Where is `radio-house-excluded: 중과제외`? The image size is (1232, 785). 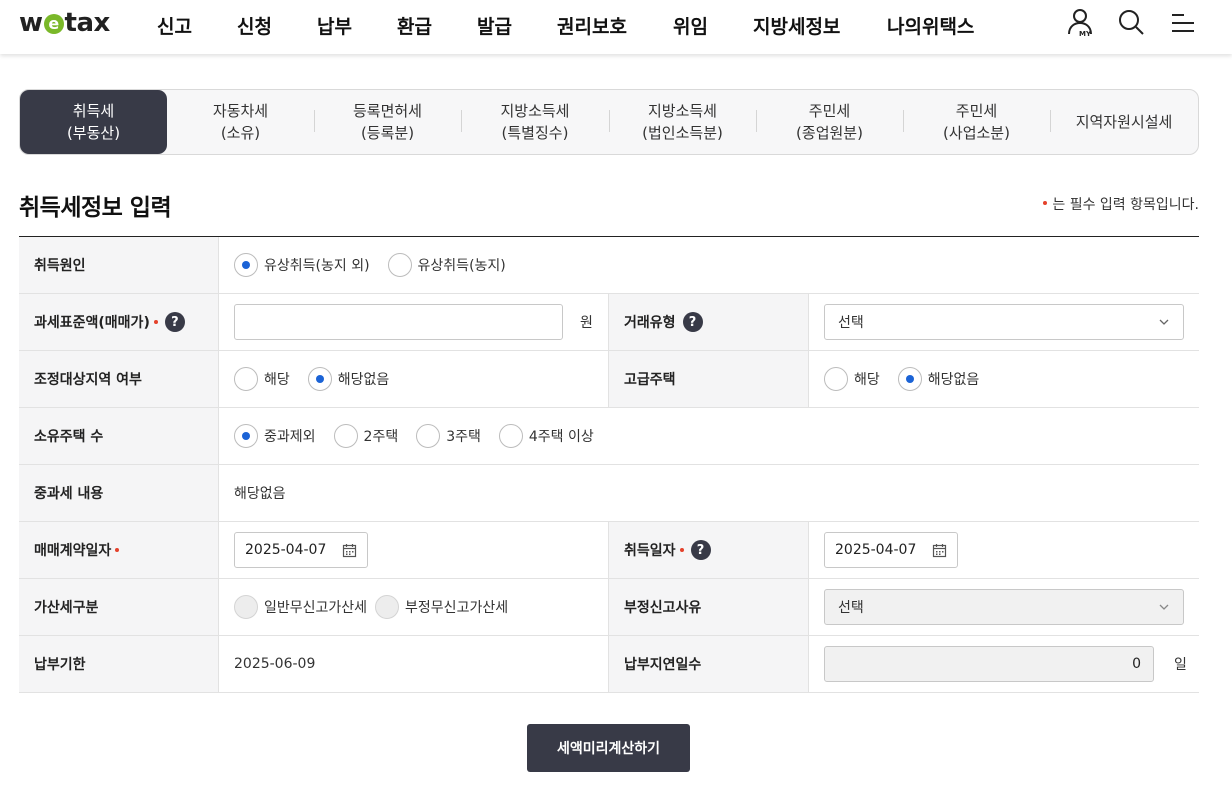 radio-house-excluded: 중과제외 is located at coordinates (275, 436).